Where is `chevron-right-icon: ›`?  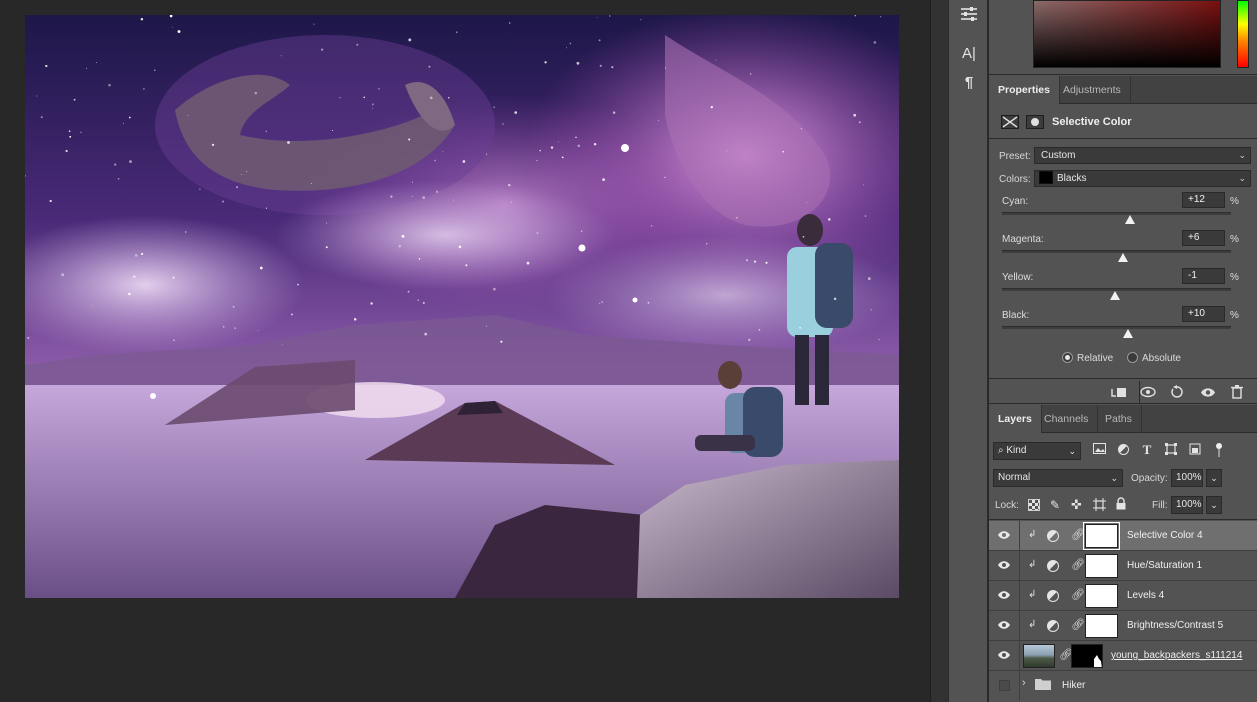
chevron-right-icon: › is located at coordinates (1024, 683).